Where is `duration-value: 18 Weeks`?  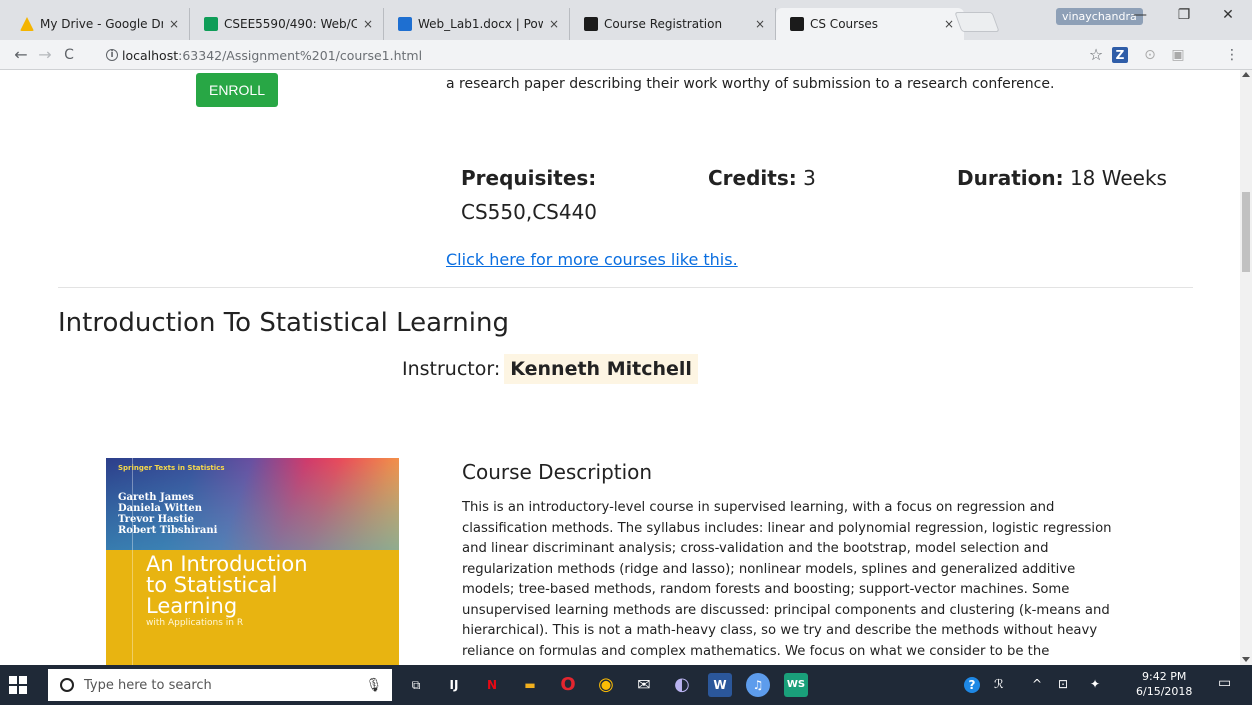 duration-value: 18 Weeks is located at coordinates (1118, 178).